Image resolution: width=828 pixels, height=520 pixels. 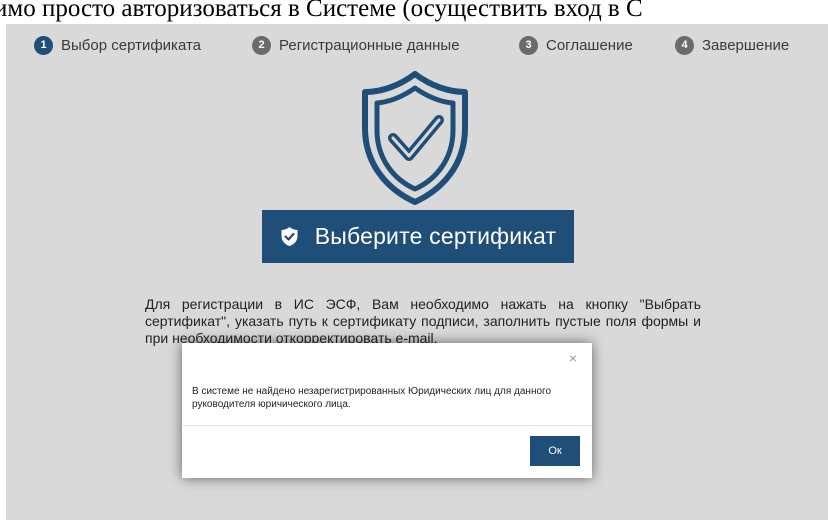 I want to click on step-number-4: 4, so click(x=684, y=45).